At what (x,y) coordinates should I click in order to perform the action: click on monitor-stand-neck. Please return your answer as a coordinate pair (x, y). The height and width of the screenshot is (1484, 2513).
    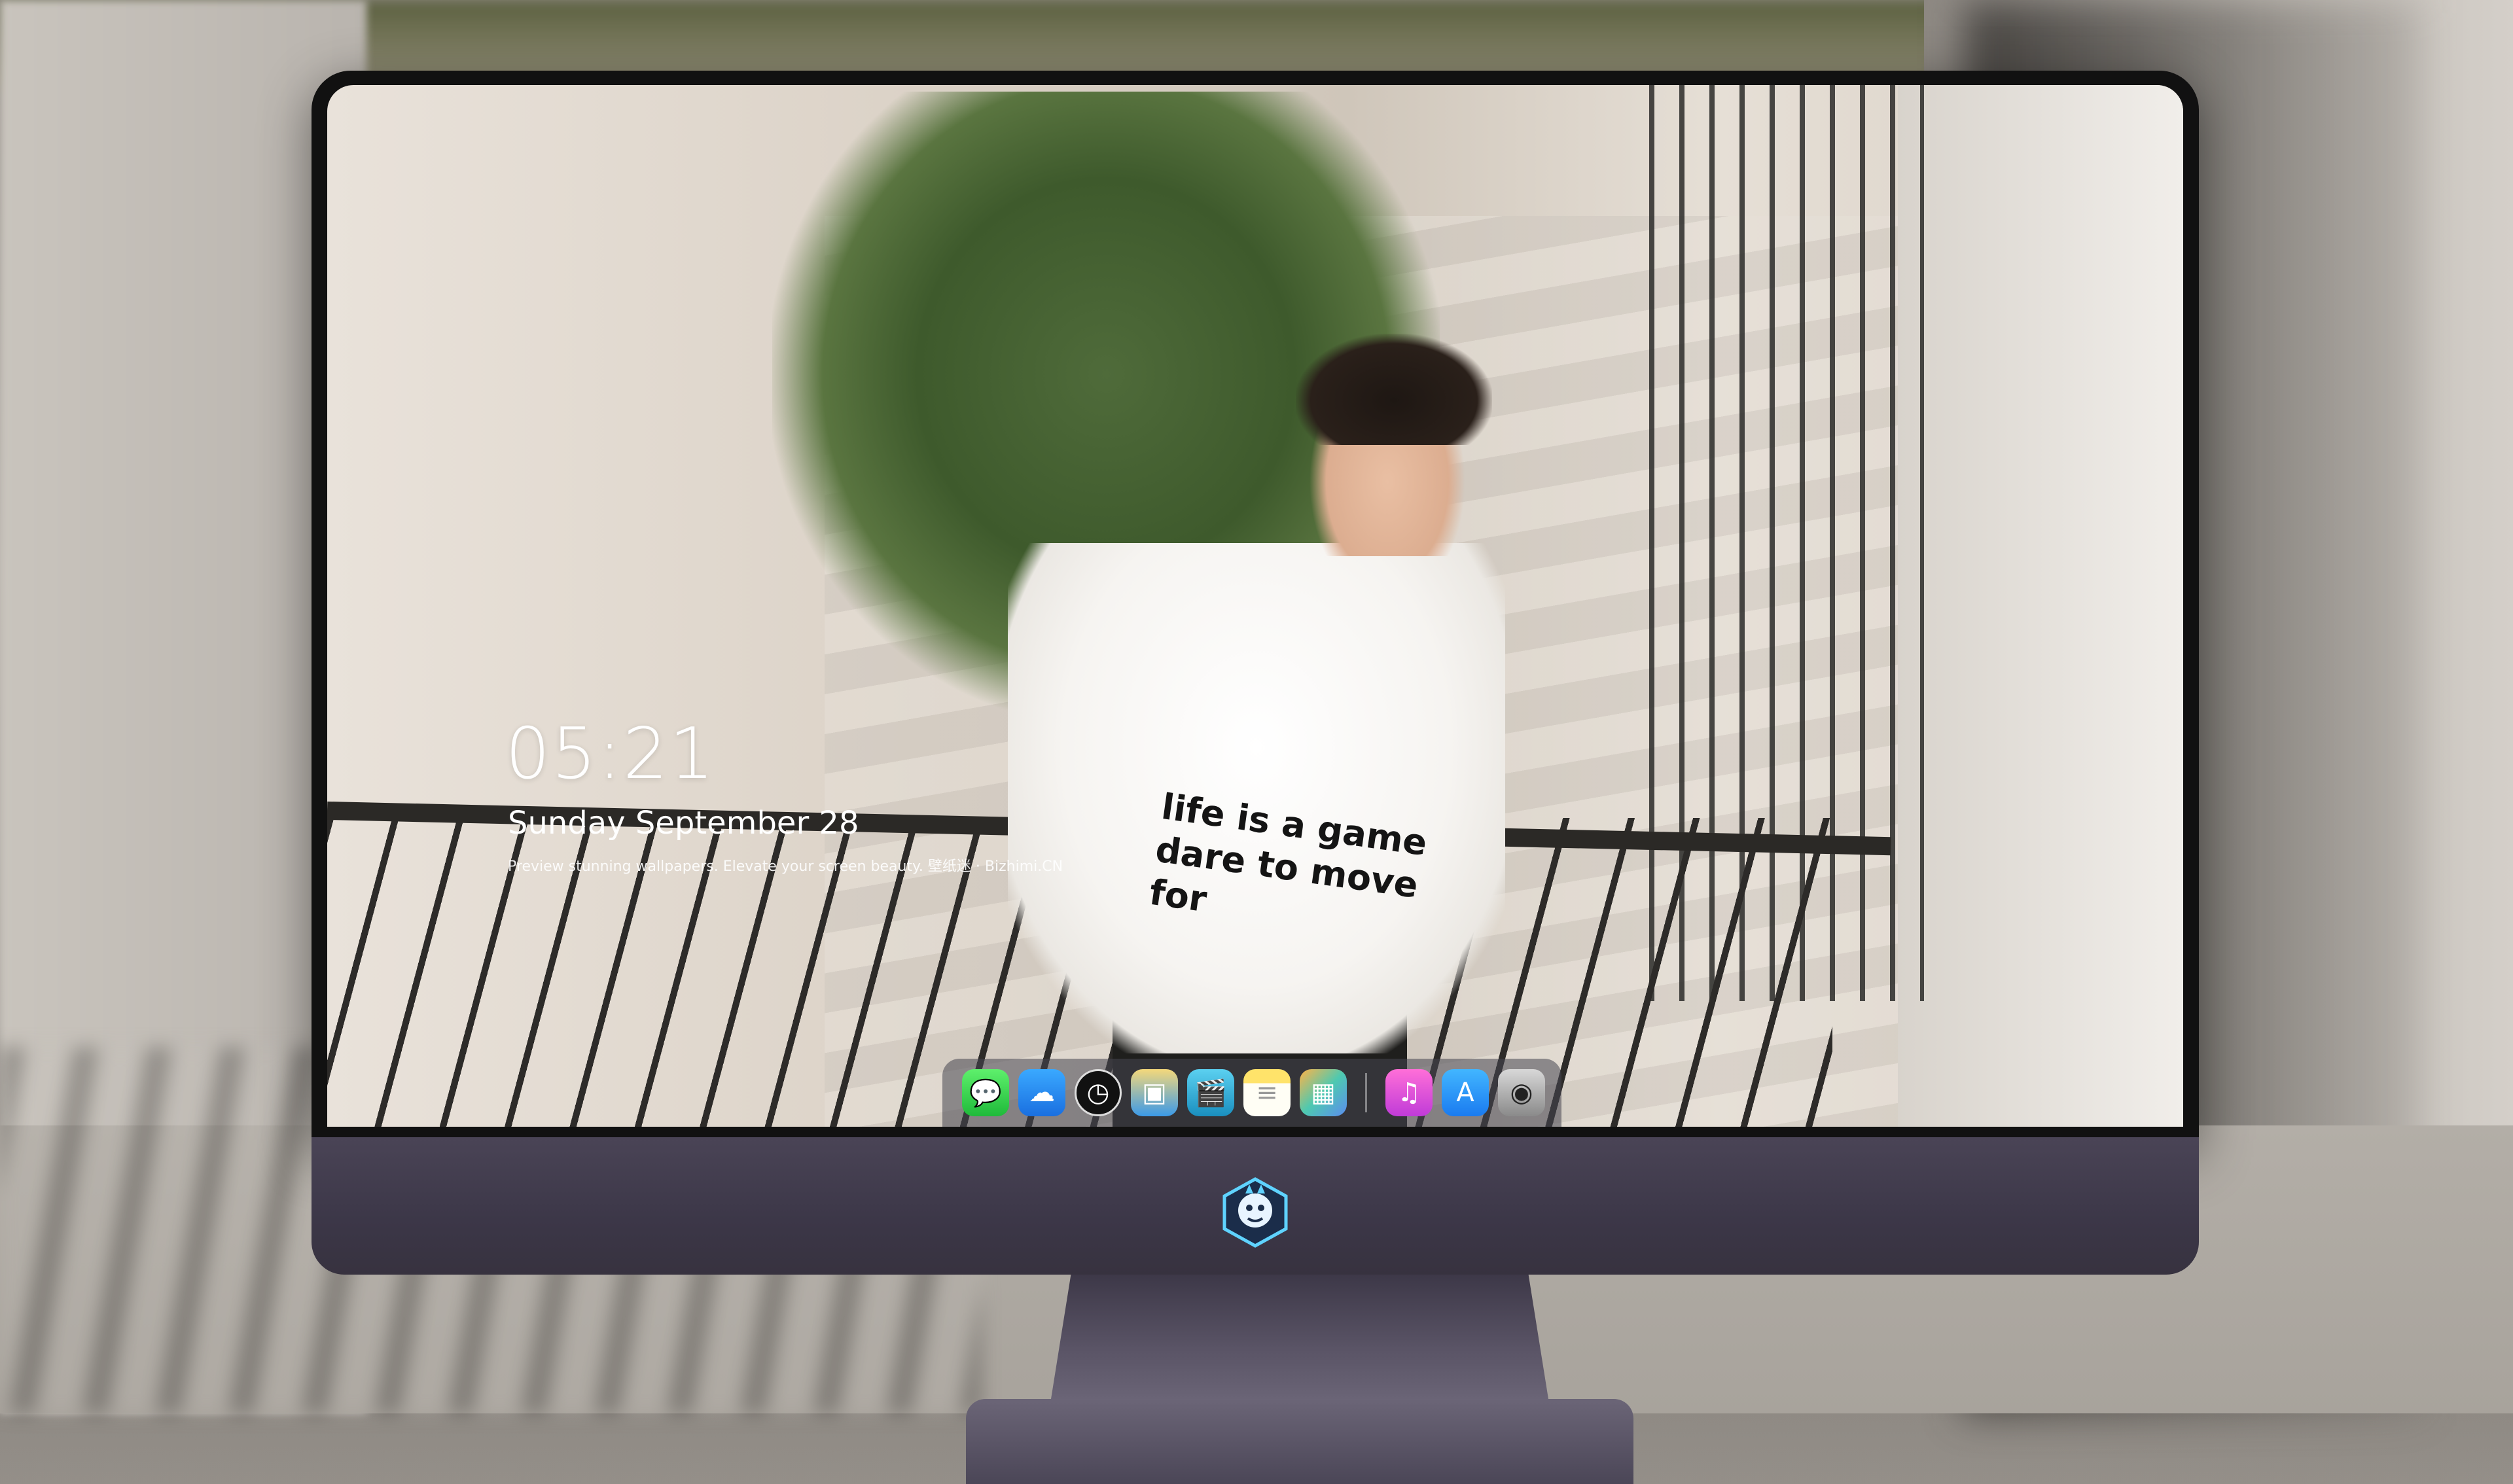
    Looking at the image, I should click on (1299, 1337).